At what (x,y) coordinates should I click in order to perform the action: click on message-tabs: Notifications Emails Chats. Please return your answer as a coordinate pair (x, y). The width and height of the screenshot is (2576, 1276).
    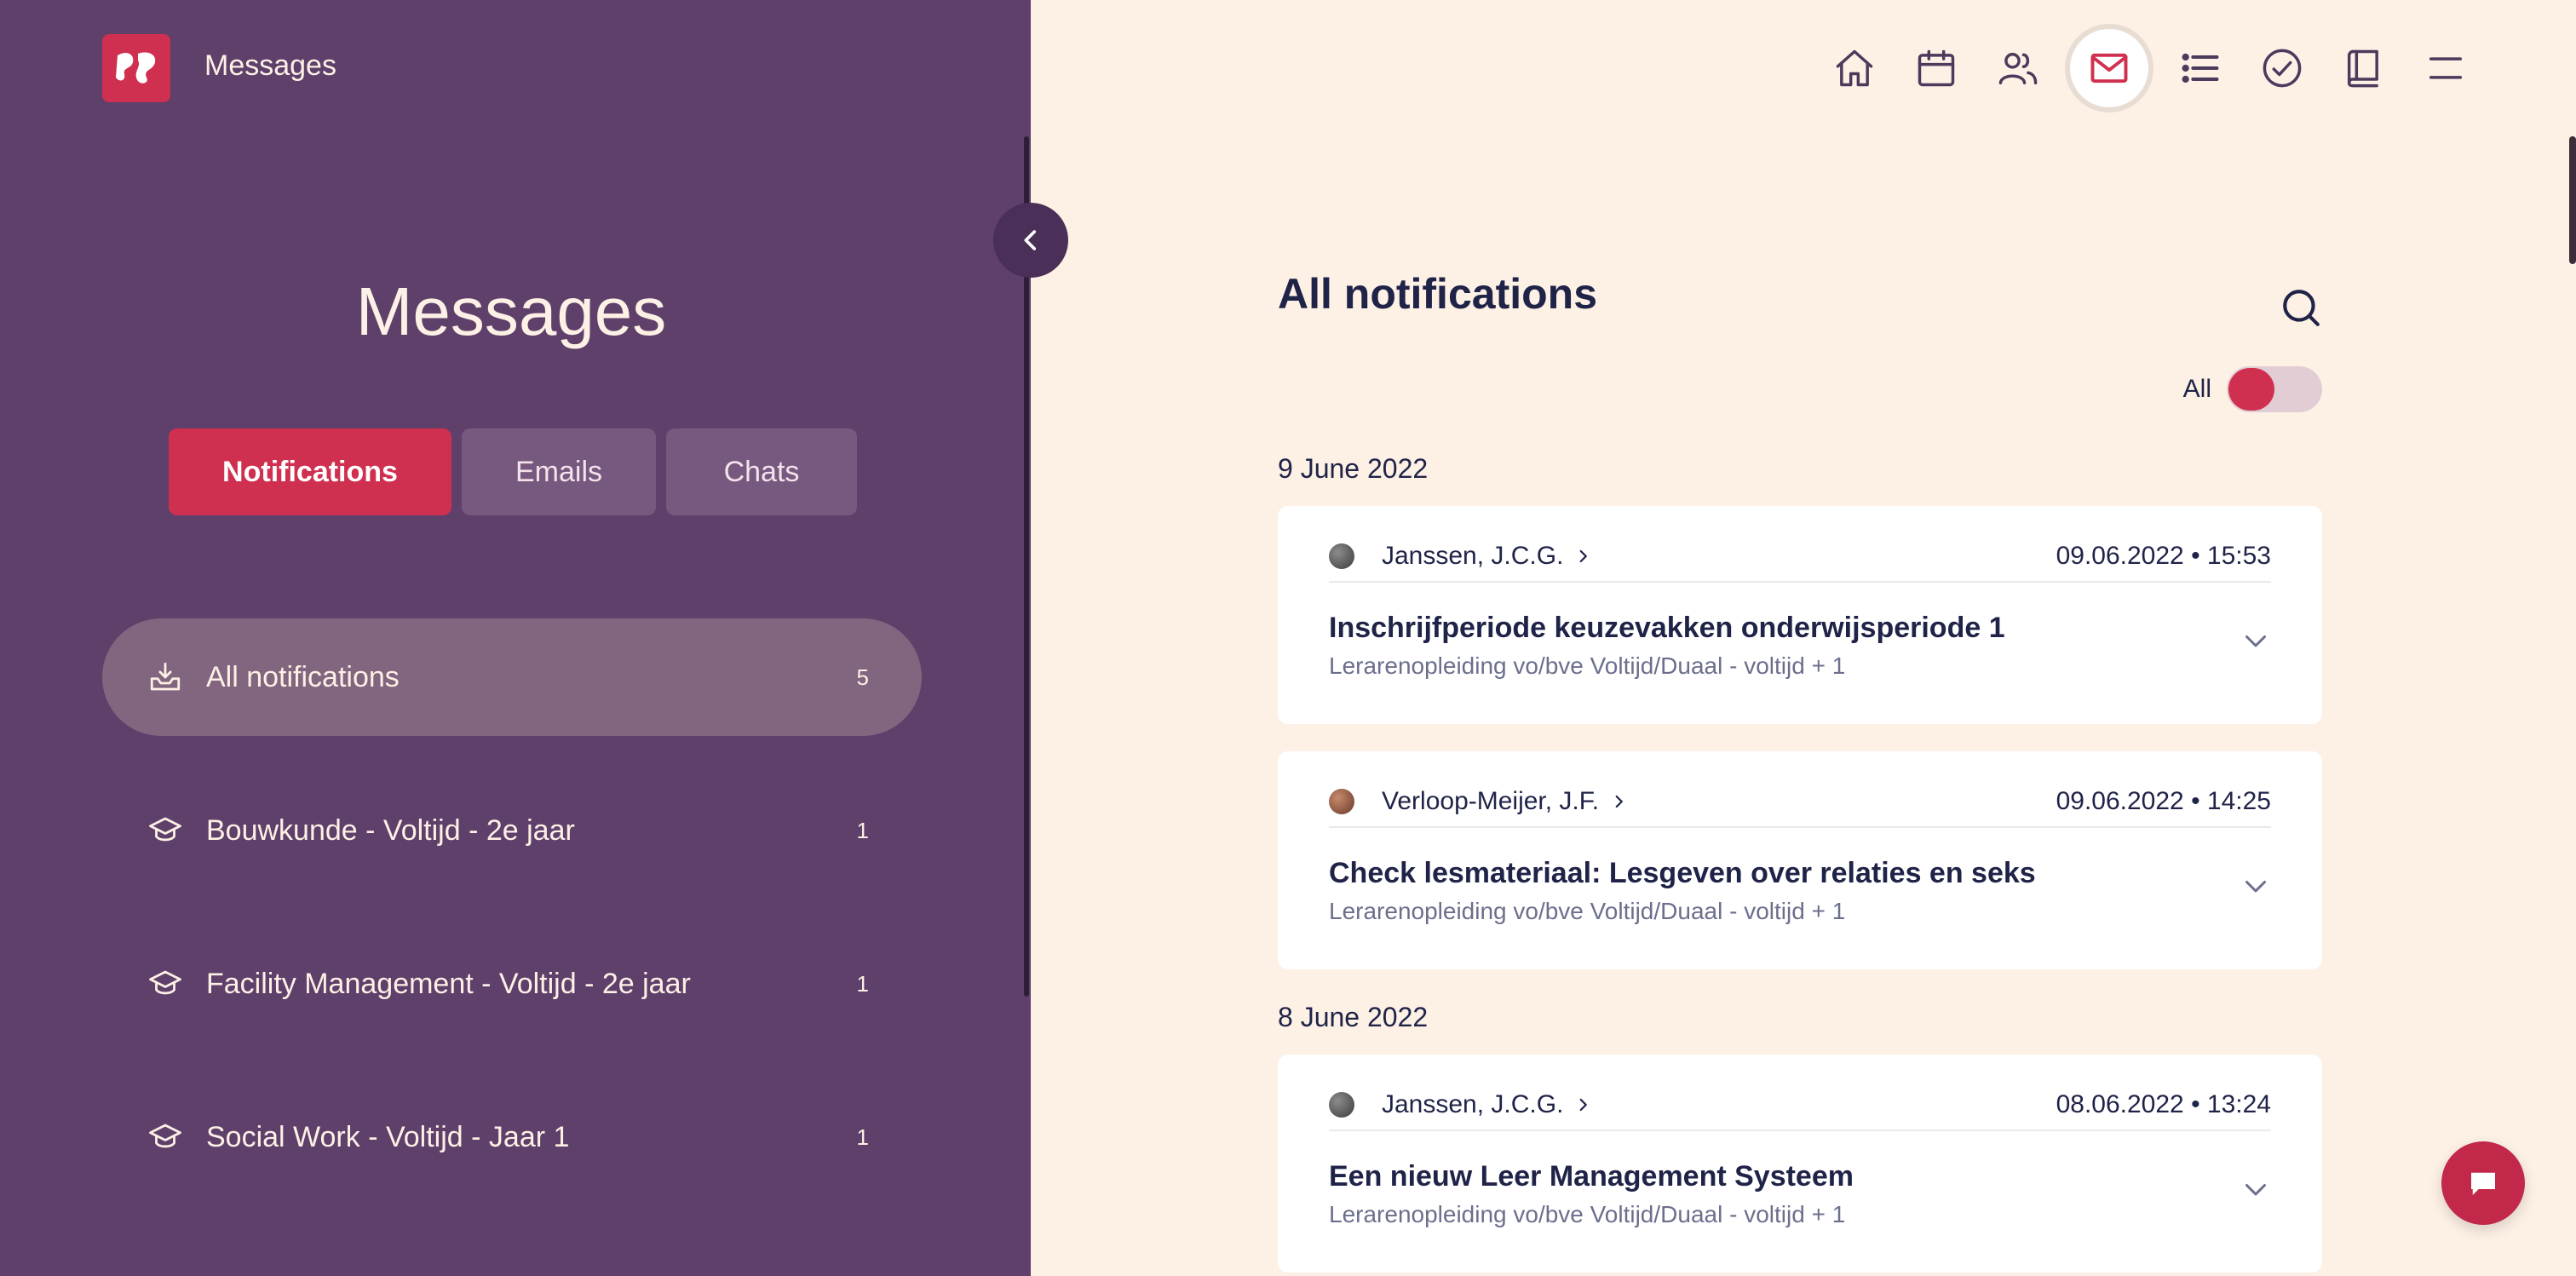
    Looking at the image, I should click on (513, 471).